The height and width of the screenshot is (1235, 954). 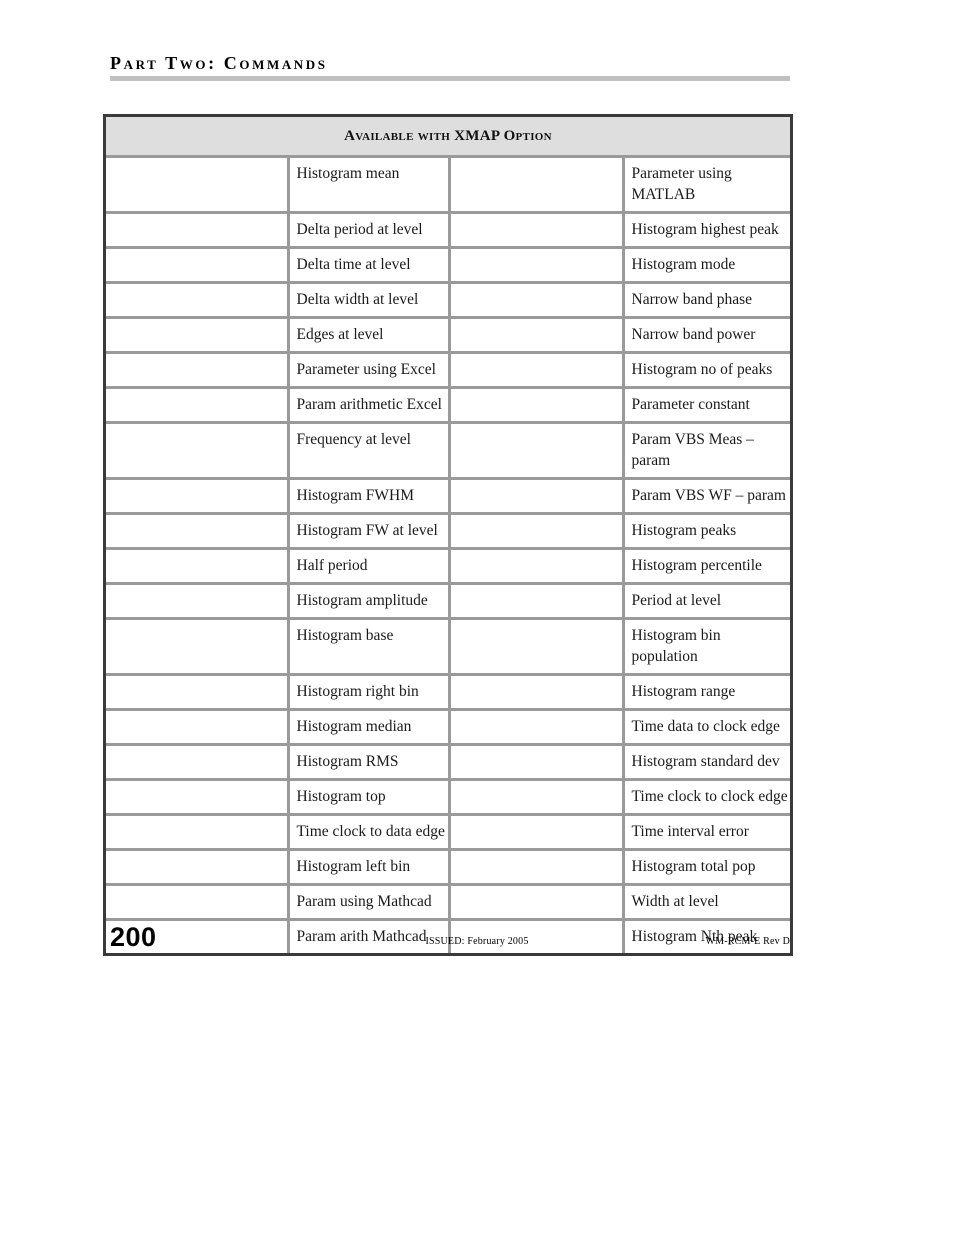 I want to click on running-head-rule, so click(x=450, y=78).